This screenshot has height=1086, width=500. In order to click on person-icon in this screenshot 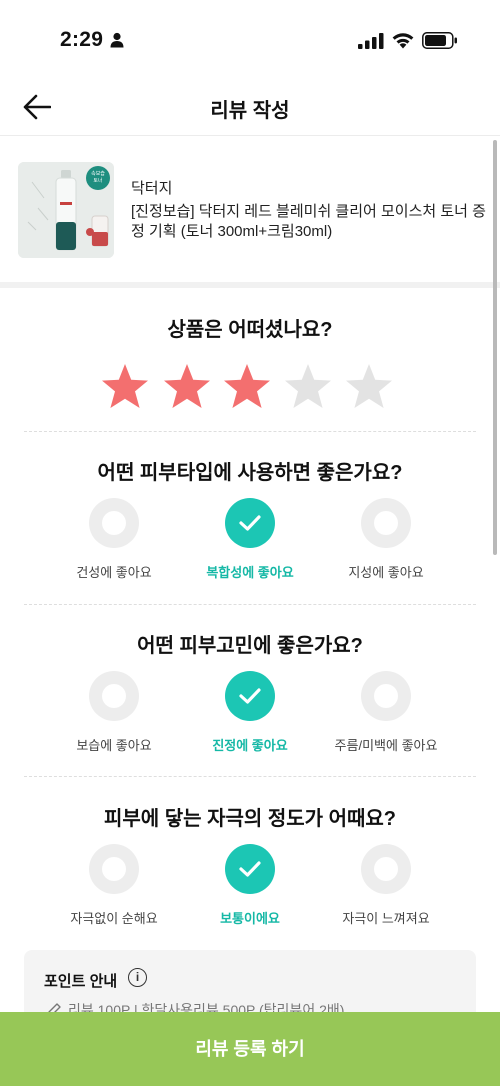, I will do `click(117, 40)`.